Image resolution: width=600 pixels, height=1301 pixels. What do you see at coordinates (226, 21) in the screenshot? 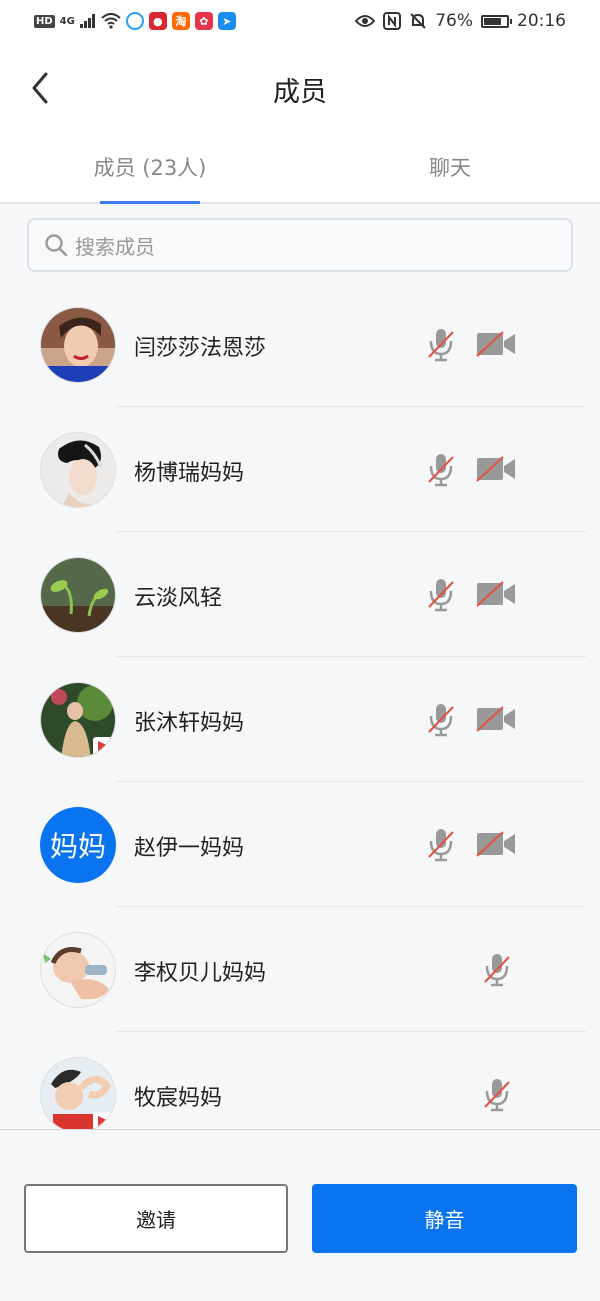
I see `location-app-icon: ➤` at bounding box center [226, 21].